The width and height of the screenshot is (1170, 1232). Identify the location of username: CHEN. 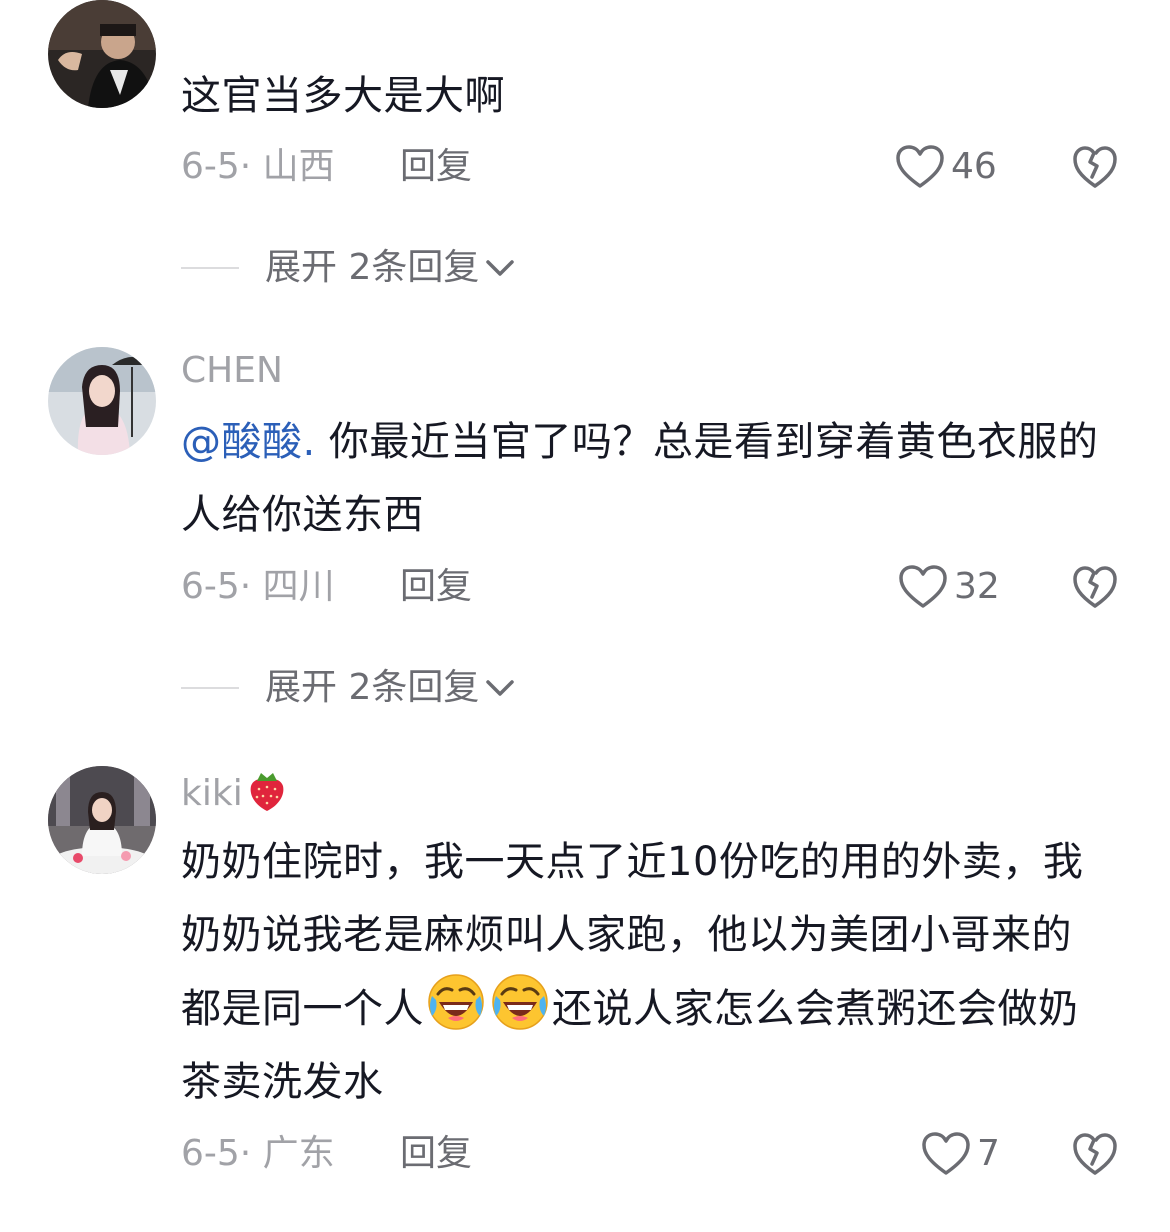
(232, 371).